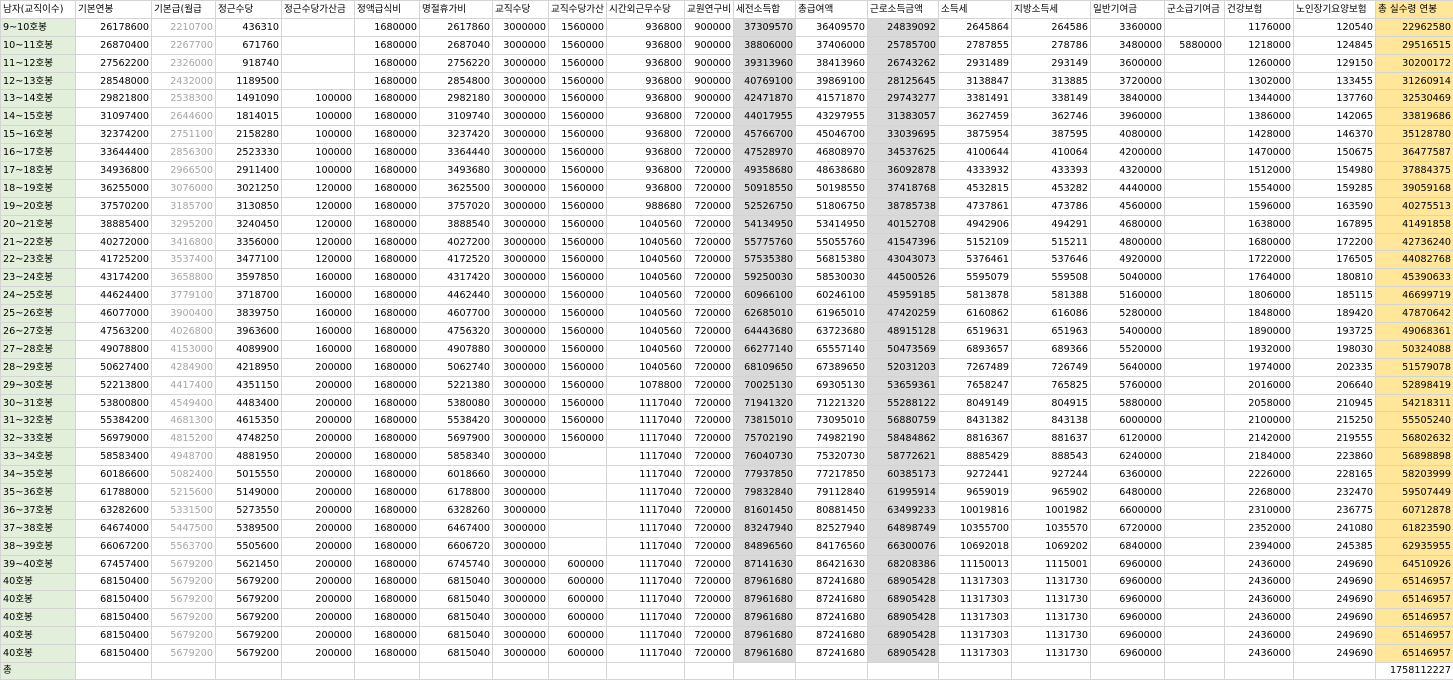 The width and height of the screenshot is (1453, 680). What do you see at coordinates (184, 278) in the screenshot?
I see `table-cell: 3658800` at bounding box center [184, 278].